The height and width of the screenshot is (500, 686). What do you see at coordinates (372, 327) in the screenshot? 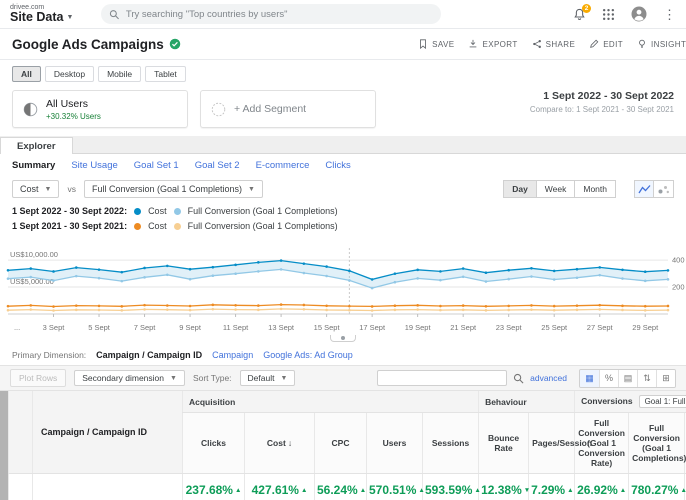
I see `x-axis-label: 17 Sept` at bounding box center [372, 327].